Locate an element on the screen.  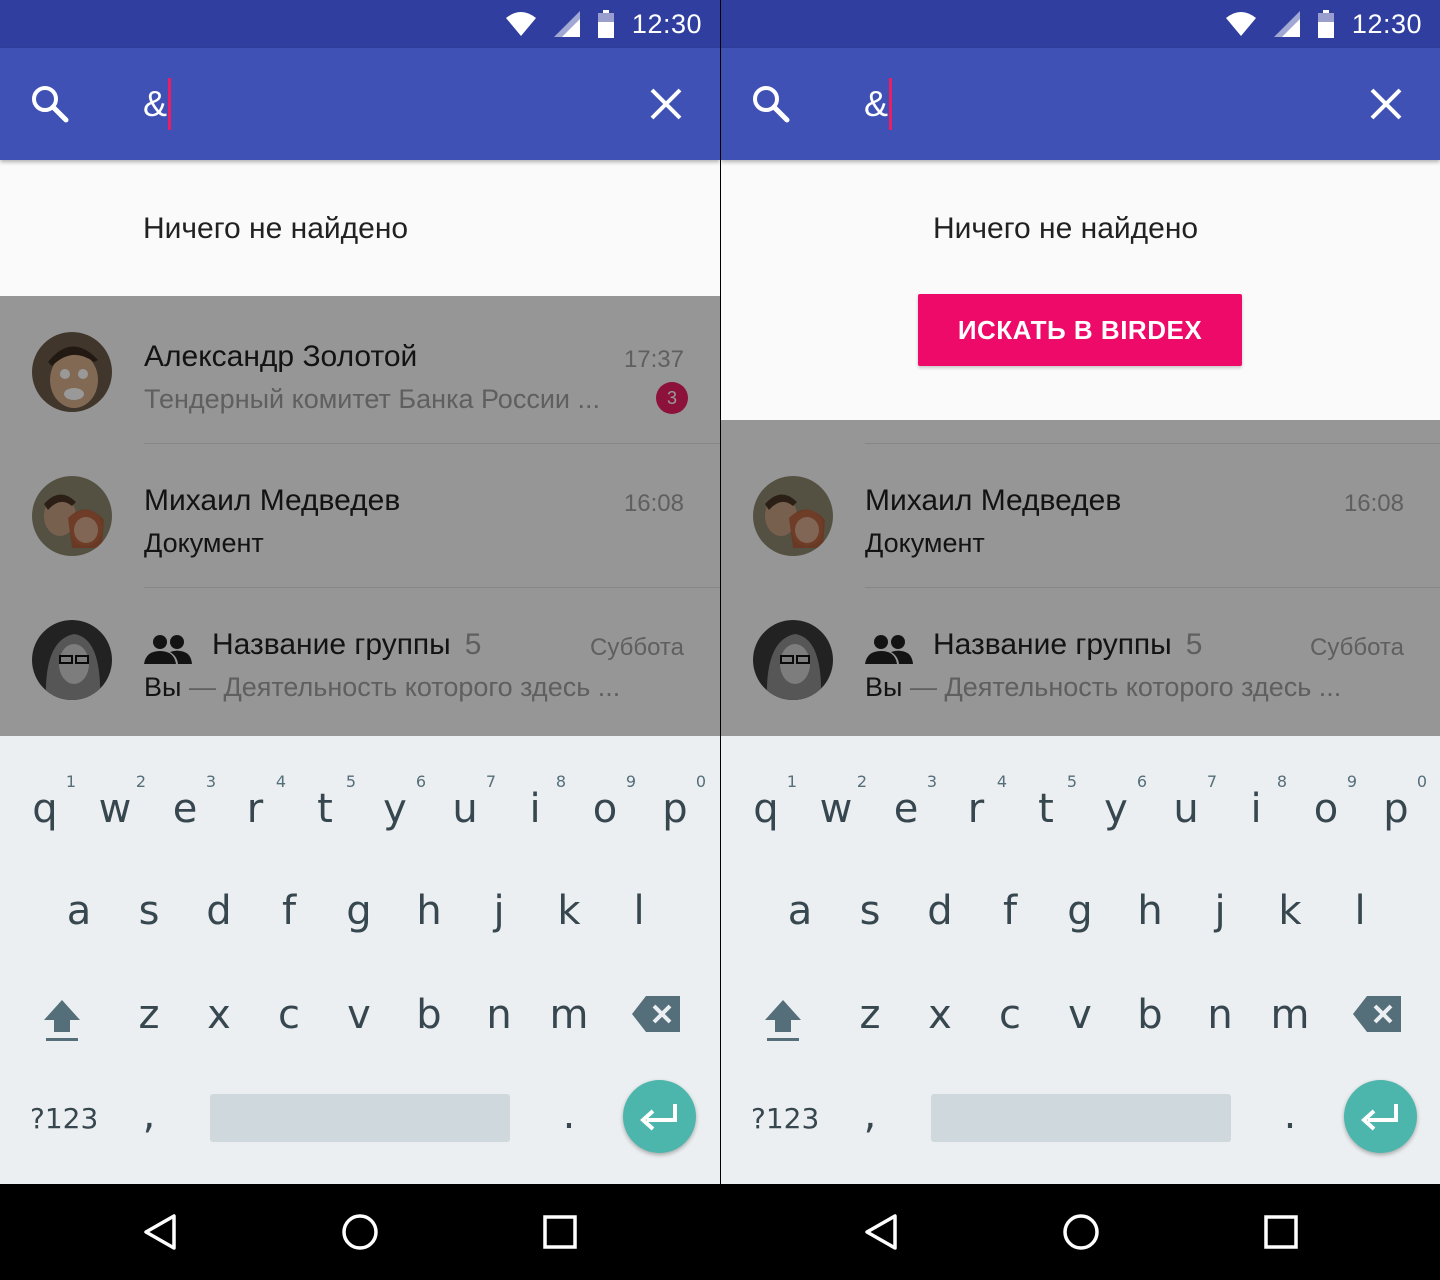
search-results-panel: Ничего не найдено ИСКАТЬ В BIRDEX is located at coordinates (1080, 290).